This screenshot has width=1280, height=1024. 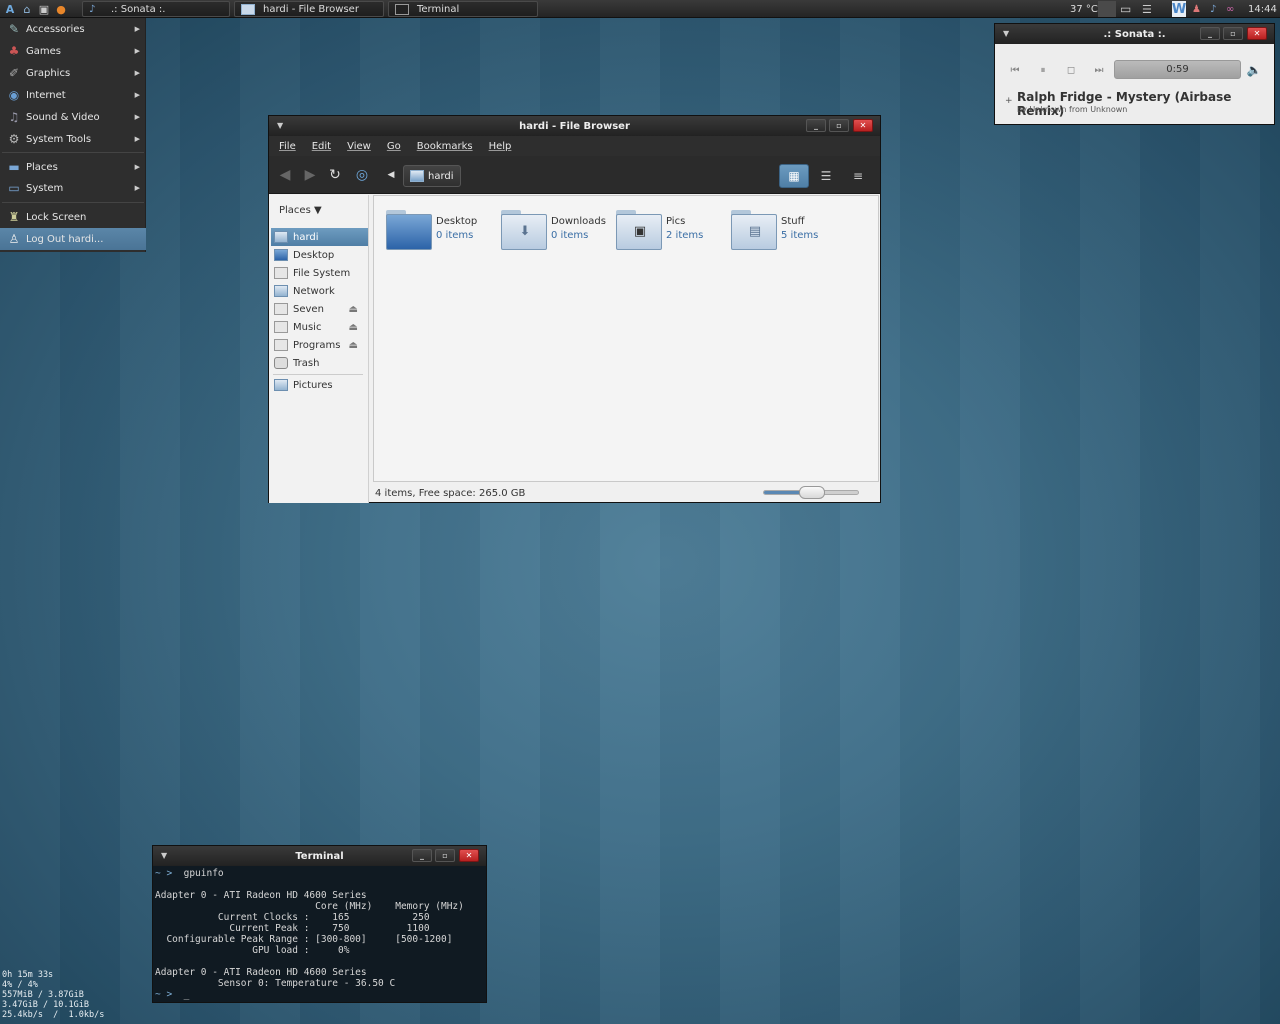 What do you see at coordinates (431, 230) in the screenshot?
I see `file-item-desktop: Desktop 0 items` at bounding box center [431, 230].